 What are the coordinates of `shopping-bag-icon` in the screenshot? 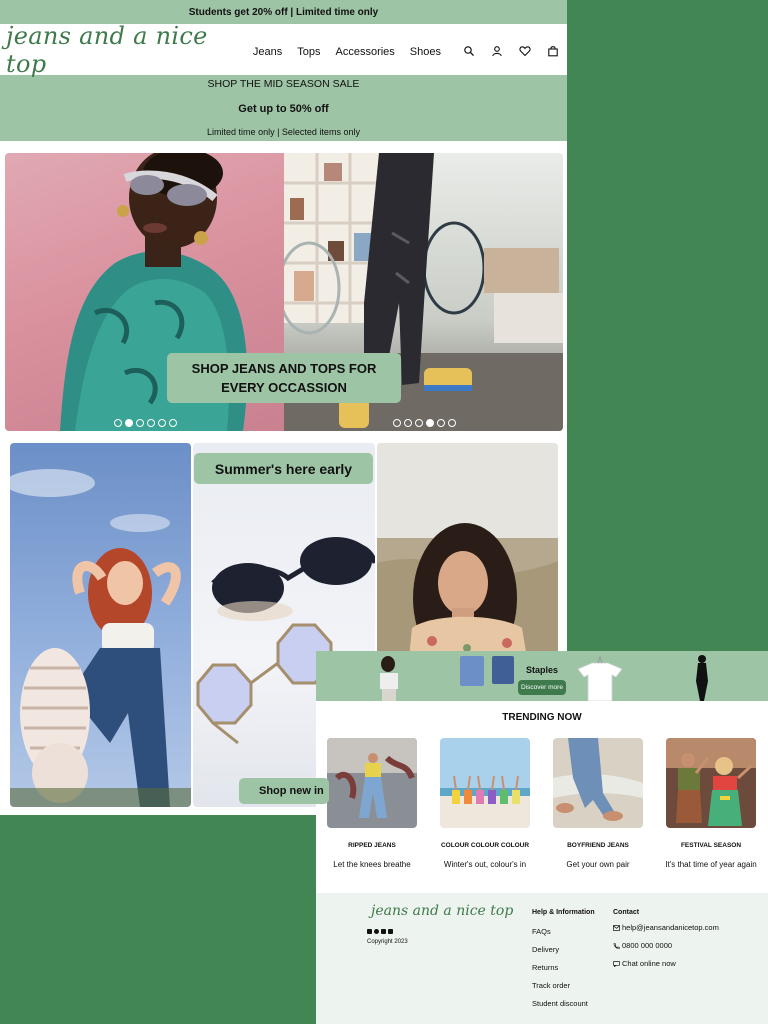 It's located at (553, 50).